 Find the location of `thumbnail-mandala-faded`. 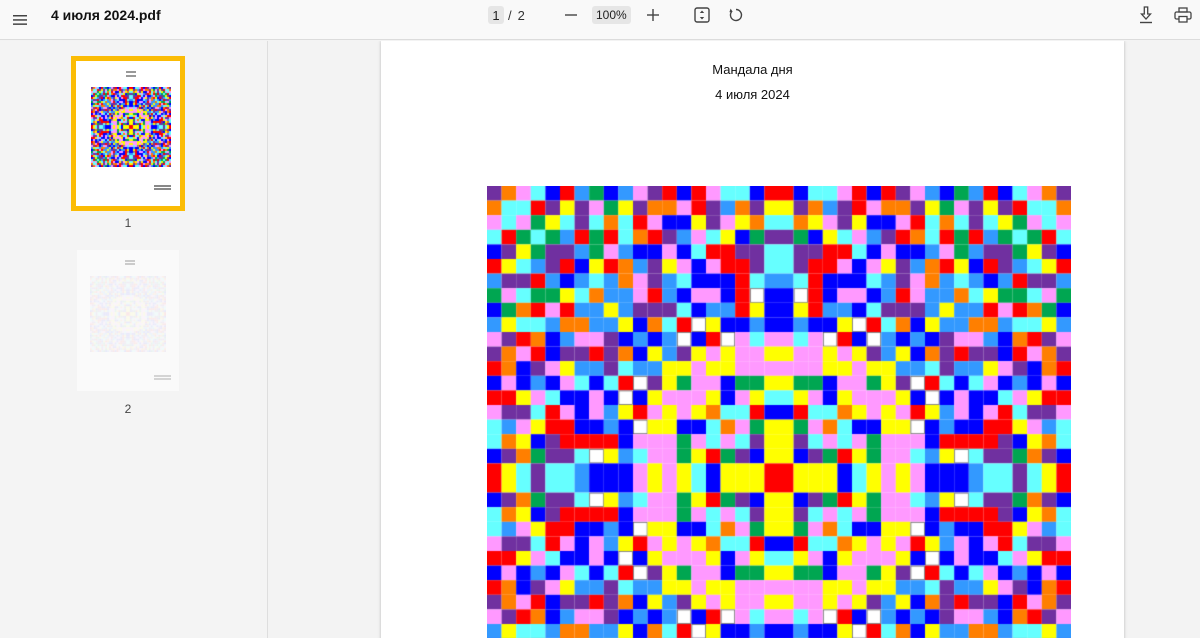

thumbnail-mandala-faded is located at coordinates (128, 314).